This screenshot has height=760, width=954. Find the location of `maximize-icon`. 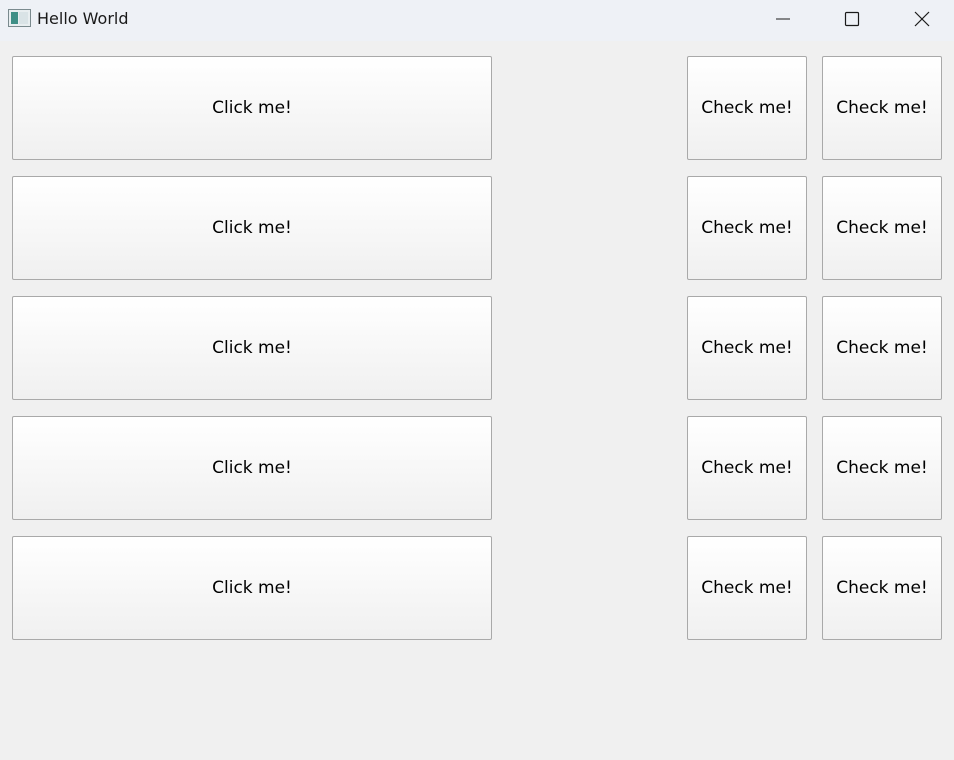

maximize-icon is located at coordinates (852, 19).